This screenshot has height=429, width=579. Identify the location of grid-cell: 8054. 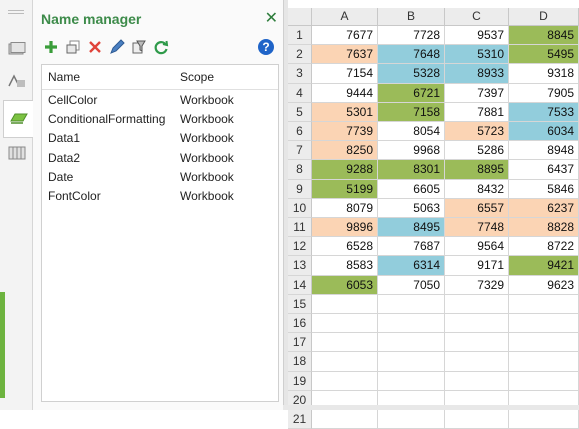
(411, 132).